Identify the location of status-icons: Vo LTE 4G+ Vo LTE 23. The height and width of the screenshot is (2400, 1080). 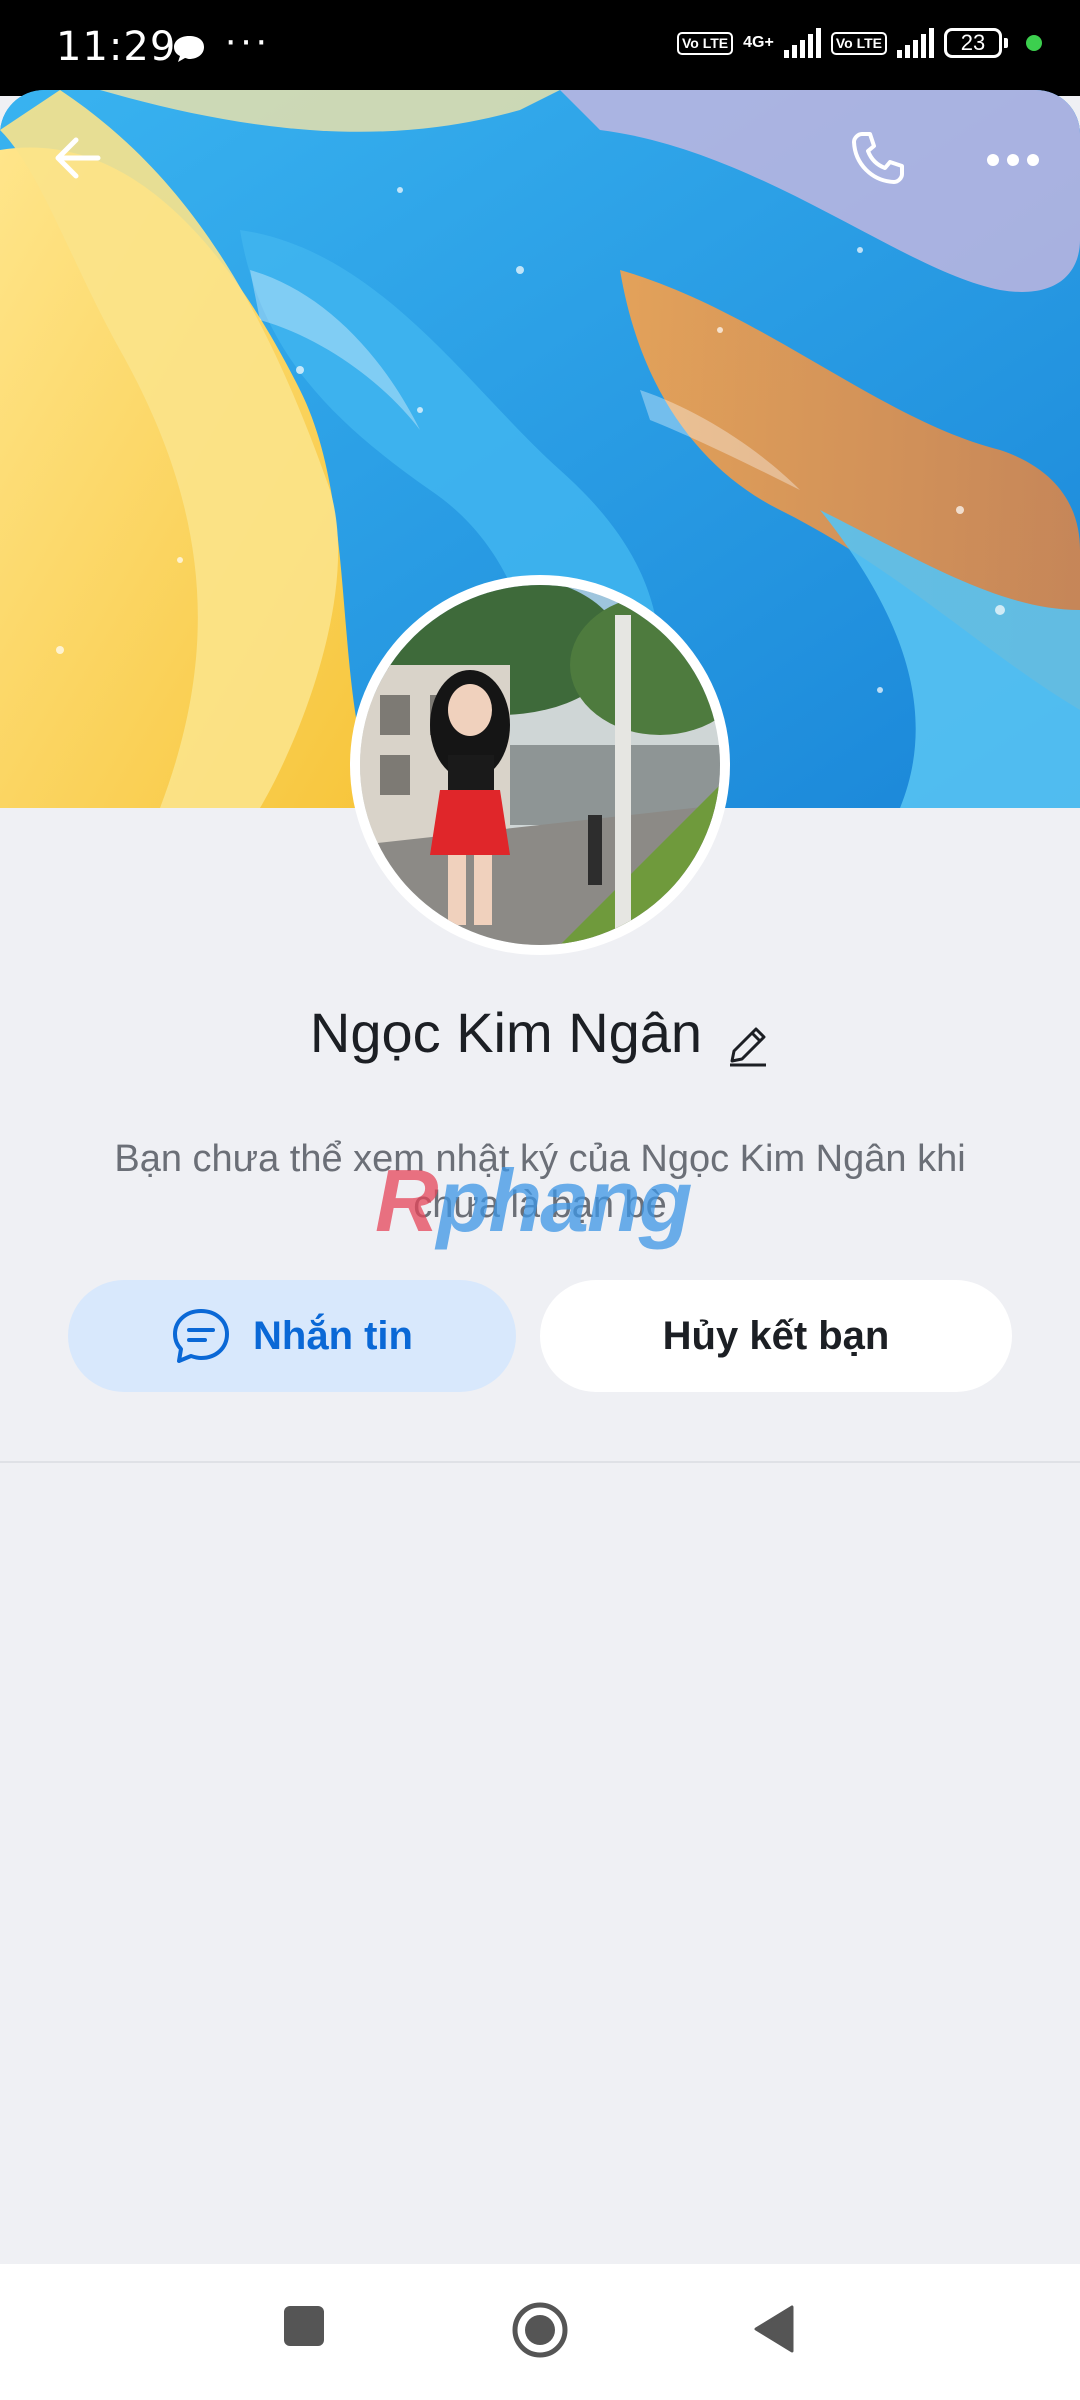
(859, 43).